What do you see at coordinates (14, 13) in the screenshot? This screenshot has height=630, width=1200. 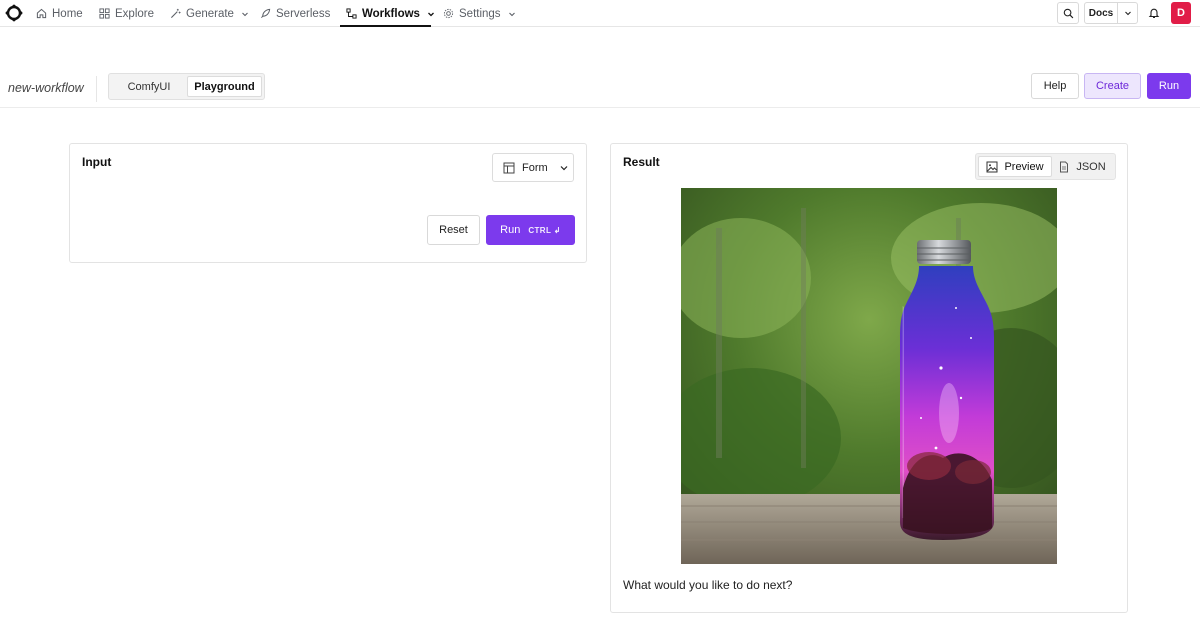 I see `logo-icon` at bounding box center [14, 13].